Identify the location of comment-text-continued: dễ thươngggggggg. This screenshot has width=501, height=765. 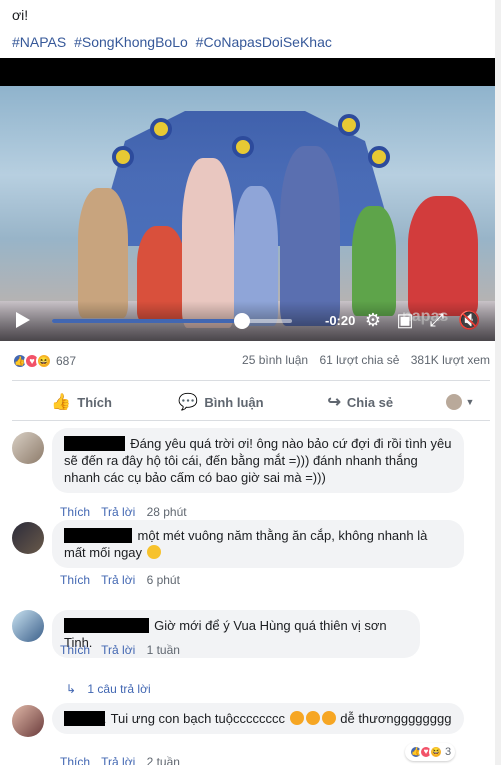
(396, 718).